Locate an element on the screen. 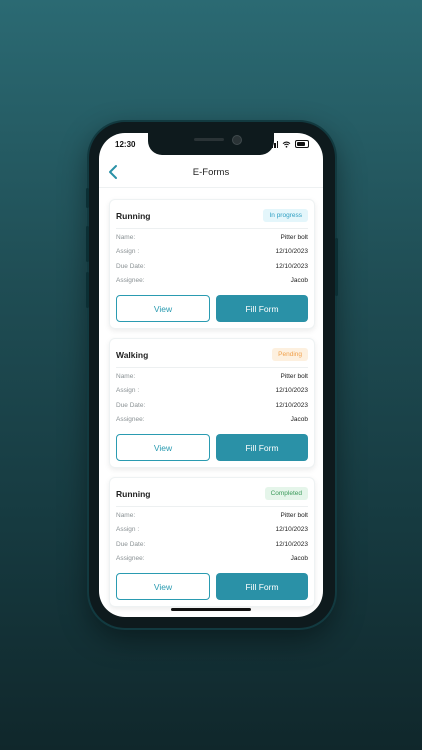  status-icons is located at coordinates (289, 144).